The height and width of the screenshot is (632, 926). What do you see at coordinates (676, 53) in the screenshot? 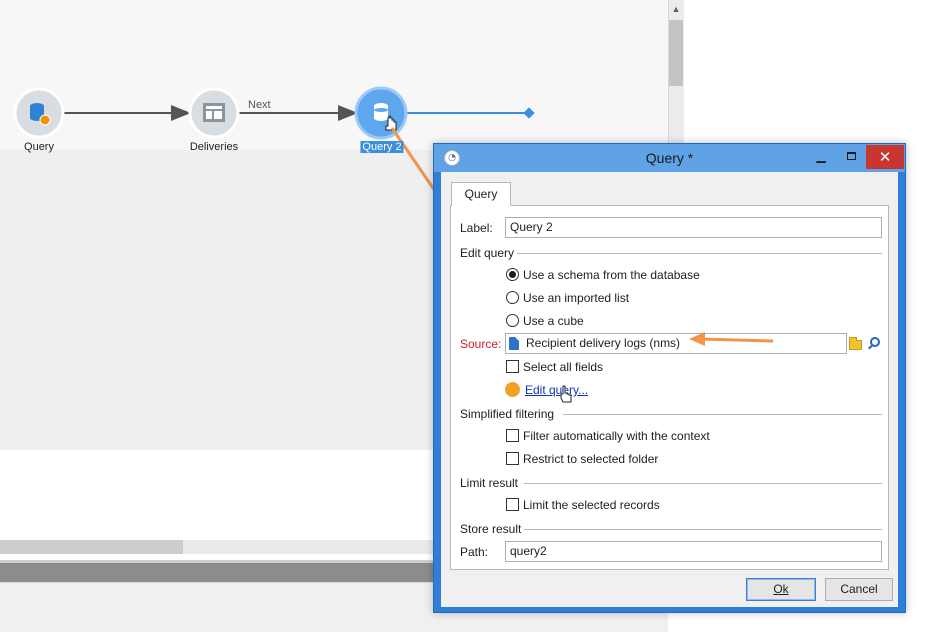
I see `vertical-scrollbar-thumb` at bounding box center [676, 53].